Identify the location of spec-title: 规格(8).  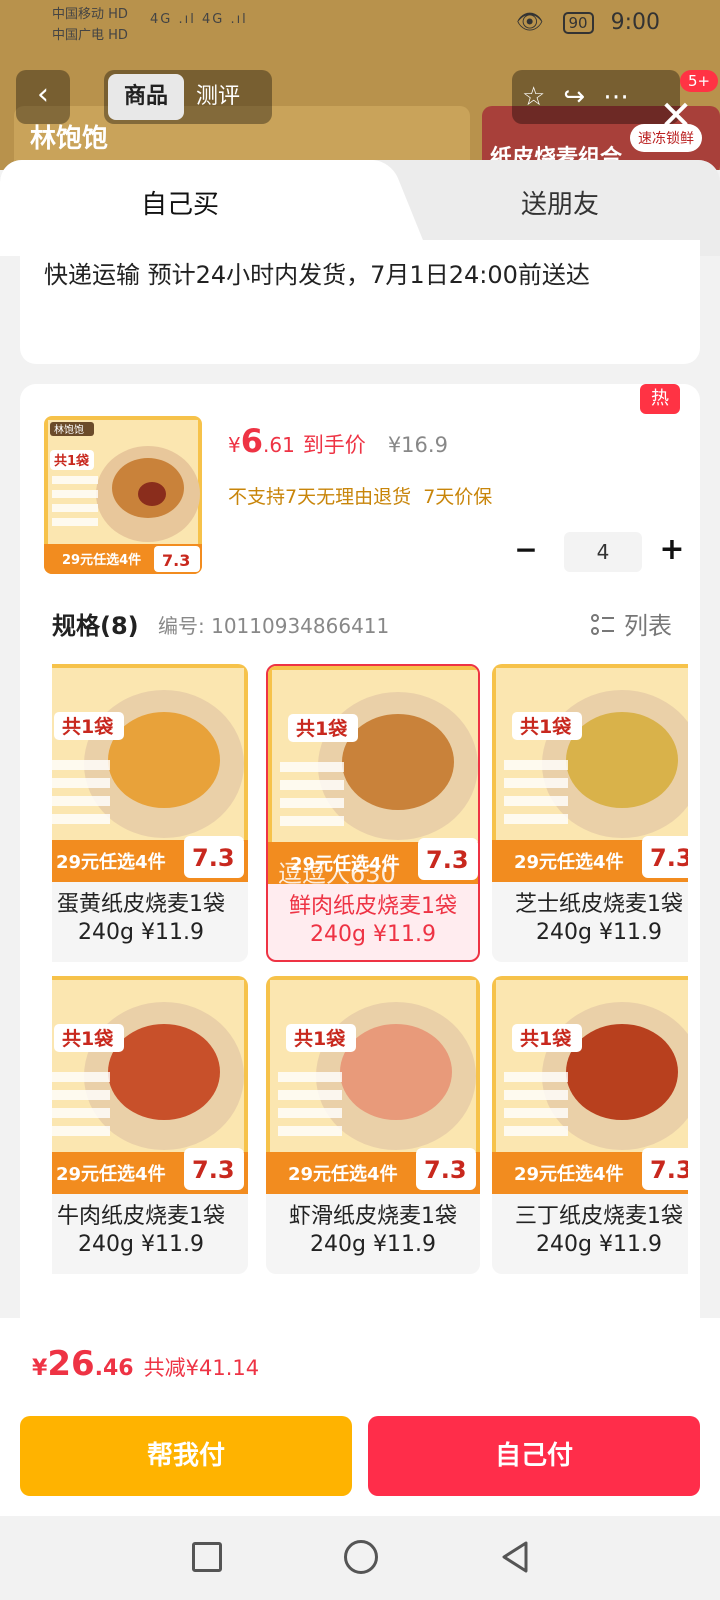
(95, 626).